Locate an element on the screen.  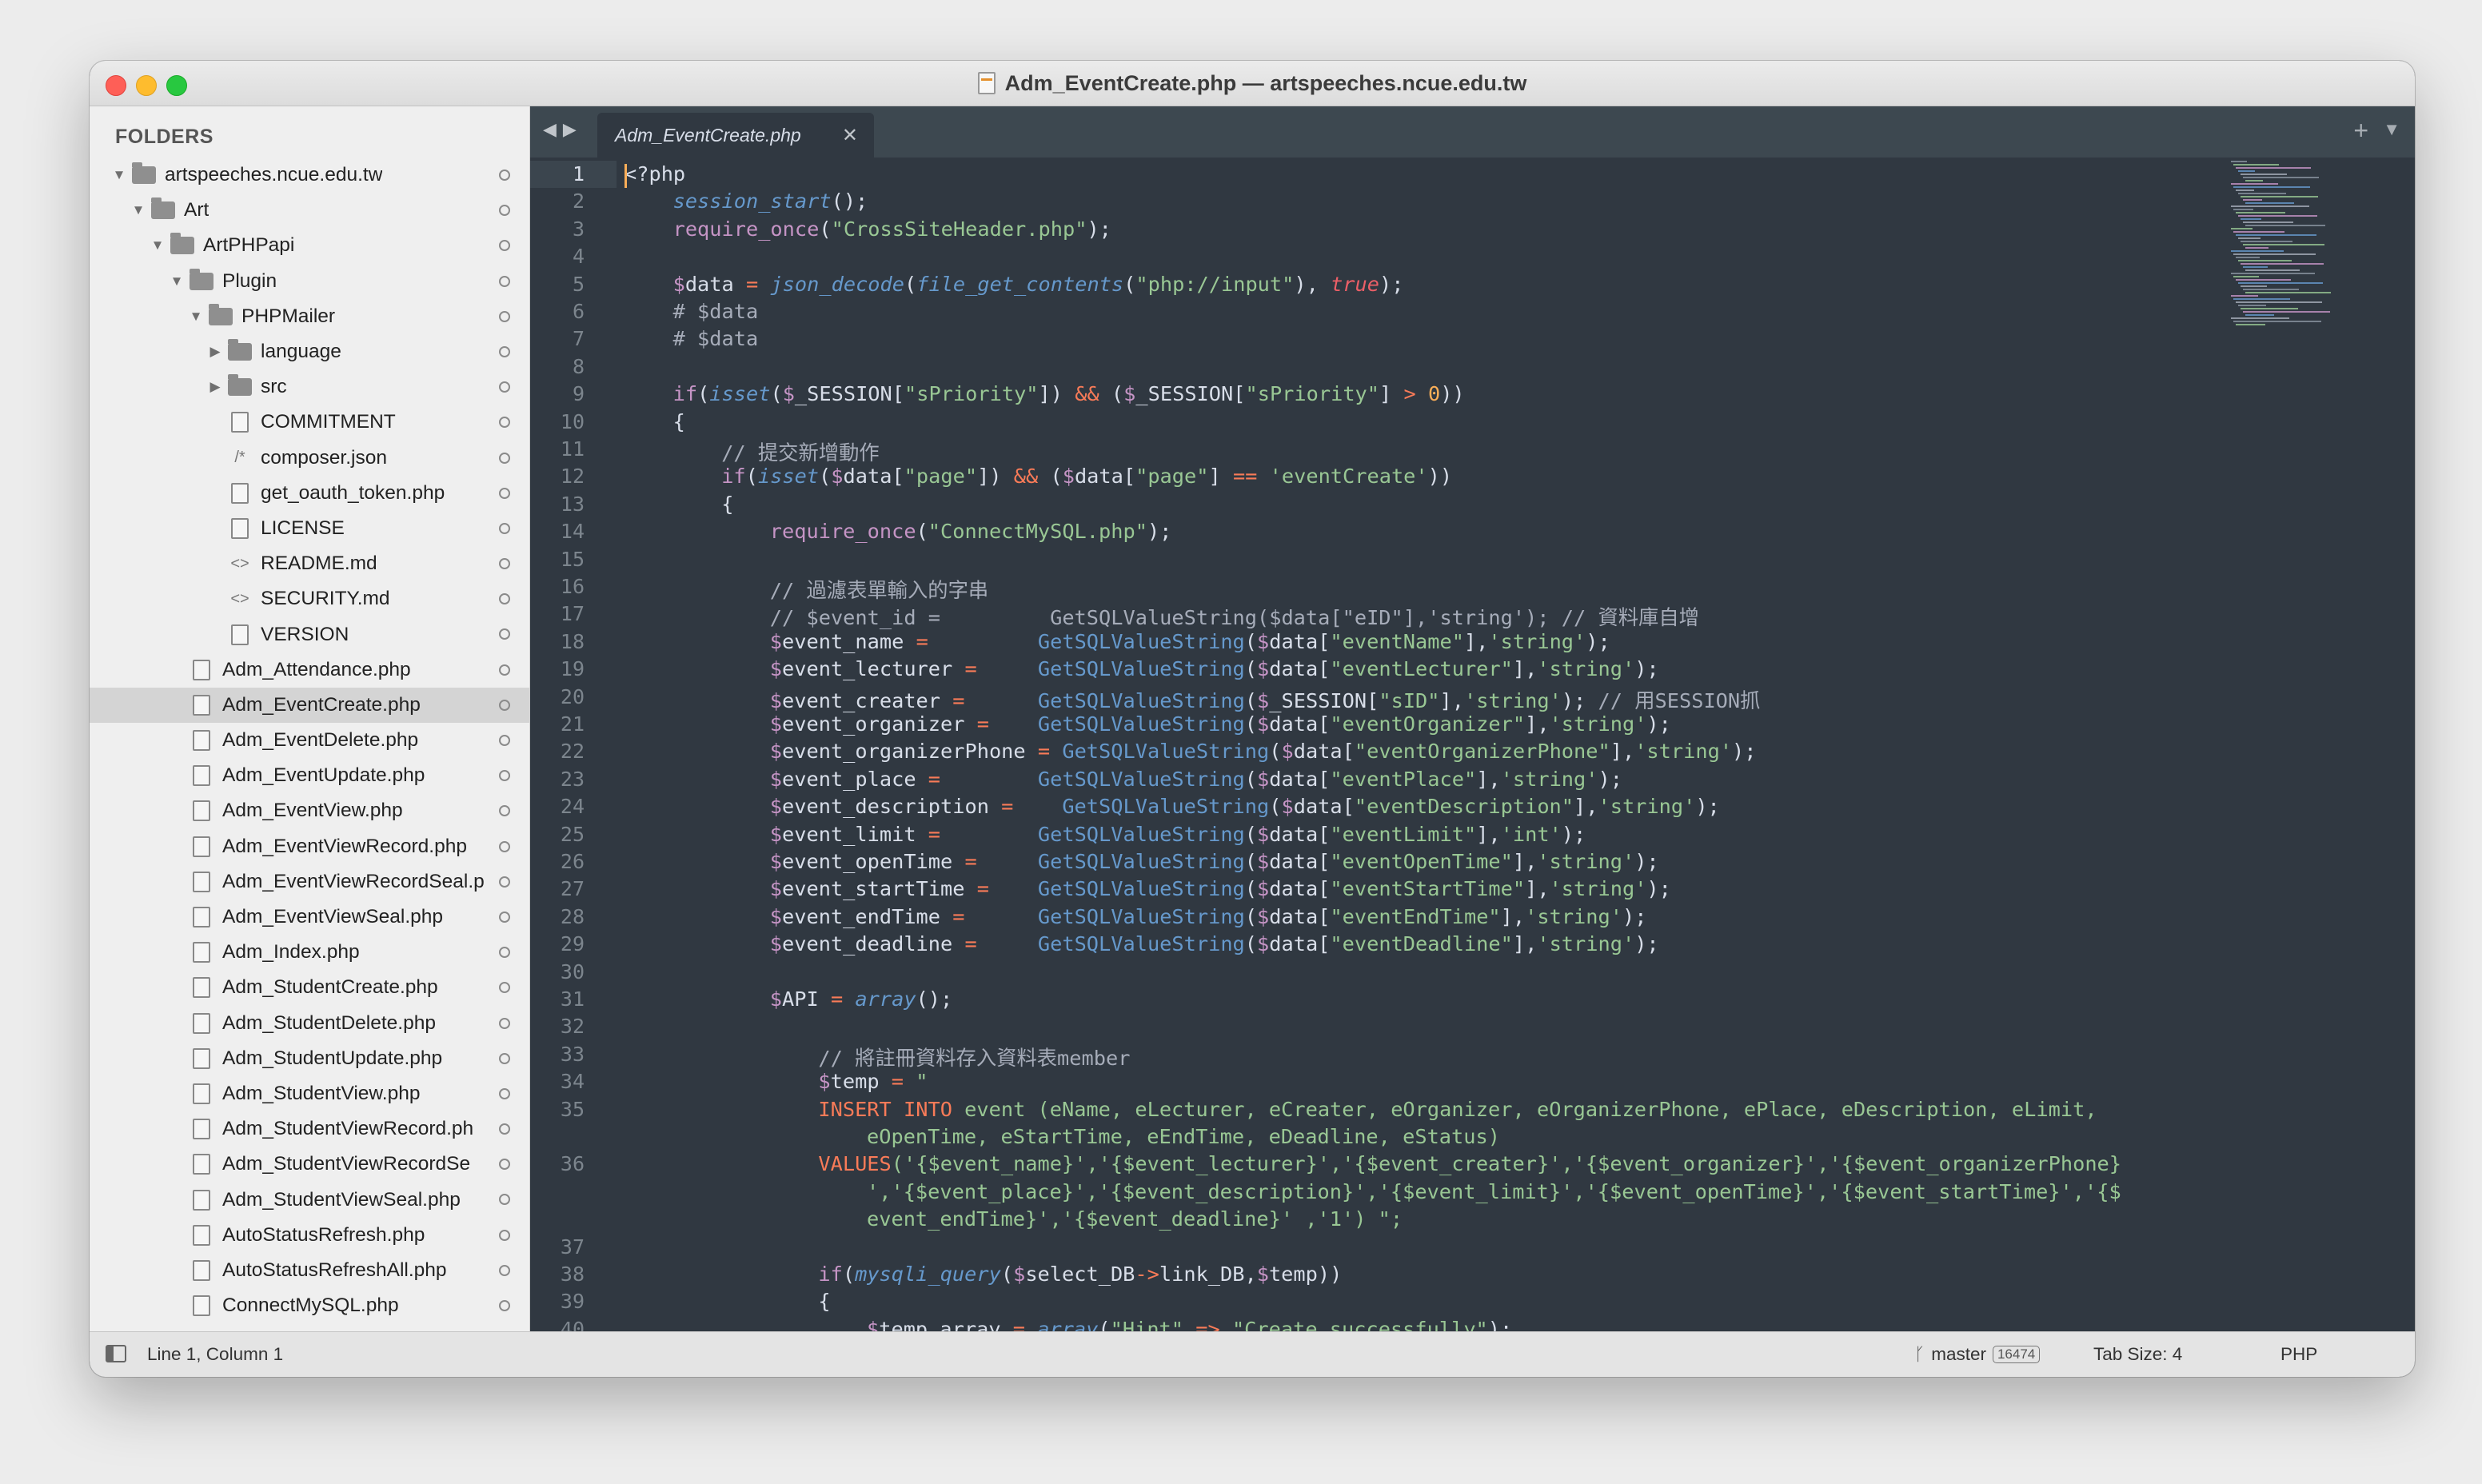
git-branch: ᚴ master 16474 is located at coordinates (1977, 1354).